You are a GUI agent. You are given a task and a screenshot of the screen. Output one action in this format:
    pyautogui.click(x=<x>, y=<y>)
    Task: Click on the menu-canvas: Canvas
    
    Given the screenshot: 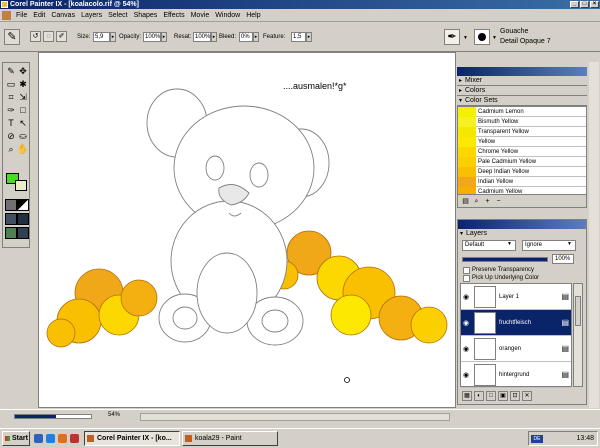 What is the action you would take?
    pyautogui.click(x=63, y=15)
    